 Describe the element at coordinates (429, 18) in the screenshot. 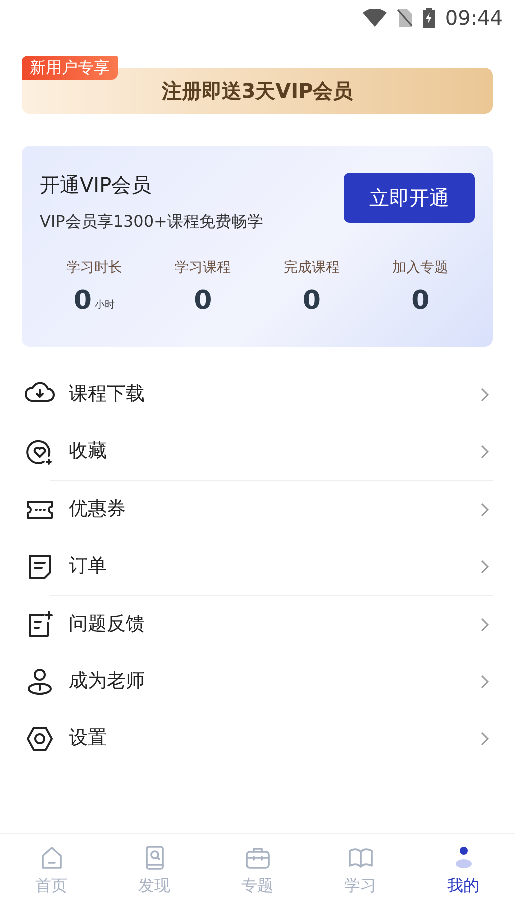

I see `battery-charging-icon` at that location.